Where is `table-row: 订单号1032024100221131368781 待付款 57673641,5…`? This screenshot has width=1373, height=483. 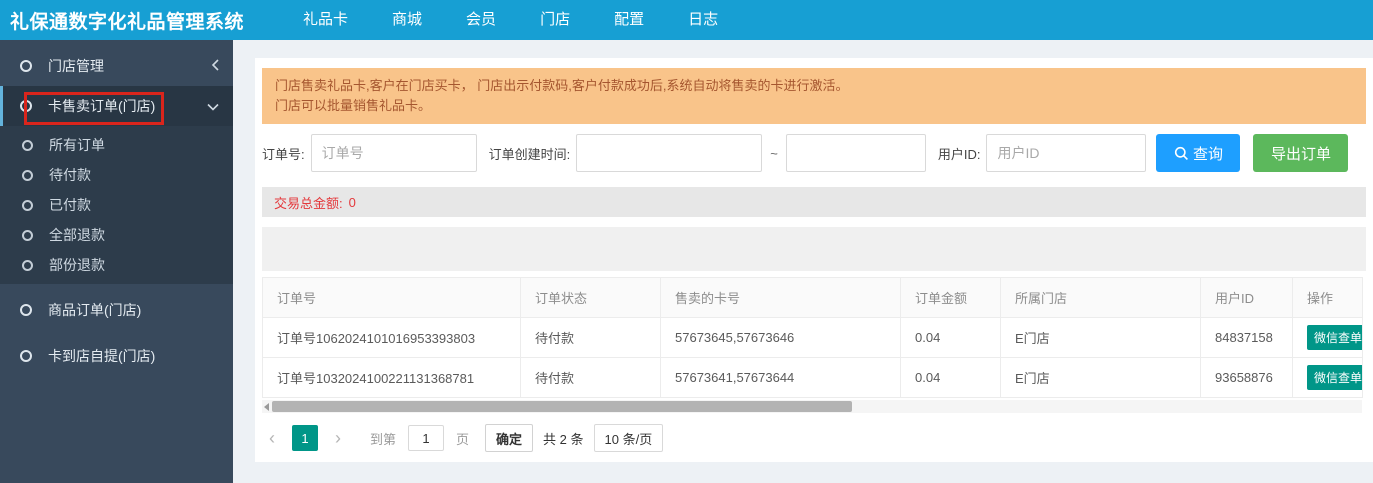
table-row: 订单号1032024100221131368781 待付款 57673641,5… is located at coordinates (812, 377).